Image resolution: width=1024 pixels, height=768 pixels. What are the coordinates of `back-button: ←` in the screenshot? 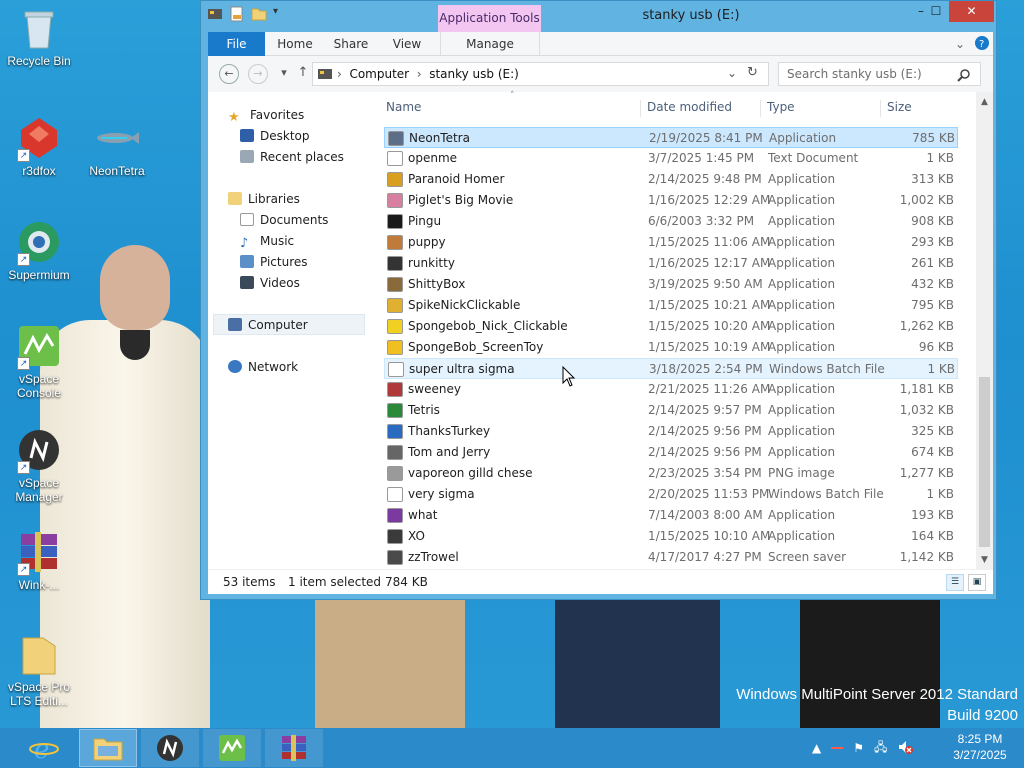 It's located at (229, 74).